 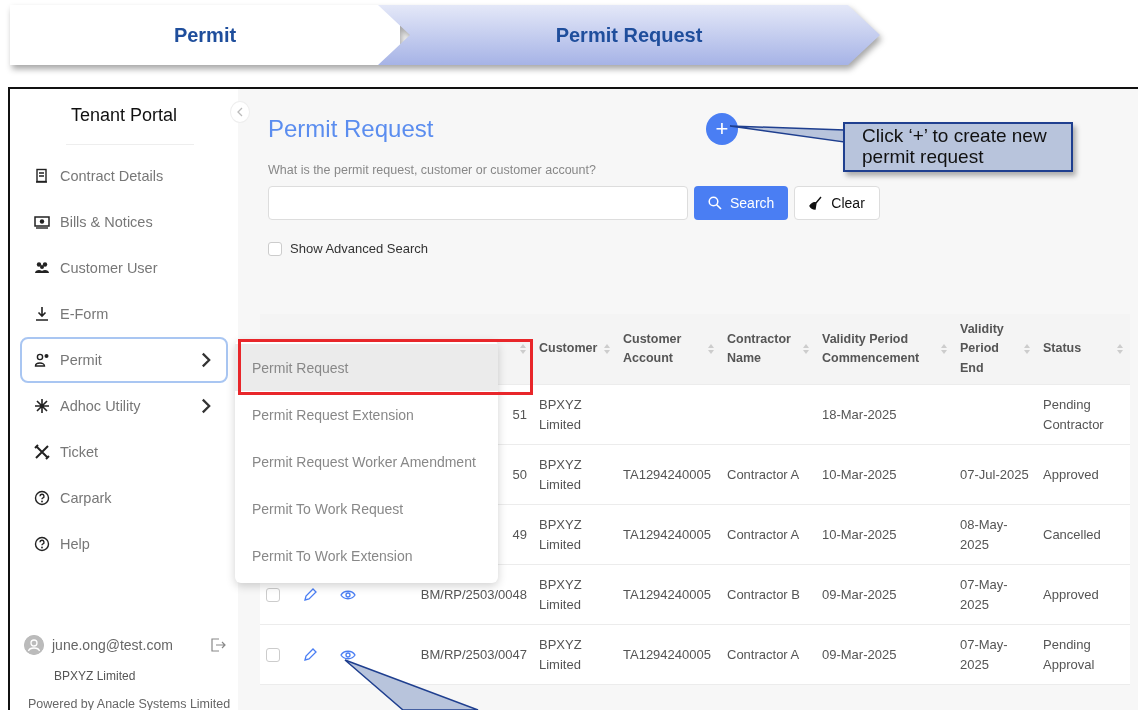 I want to click on help-icon, so click(x=42, y=544).